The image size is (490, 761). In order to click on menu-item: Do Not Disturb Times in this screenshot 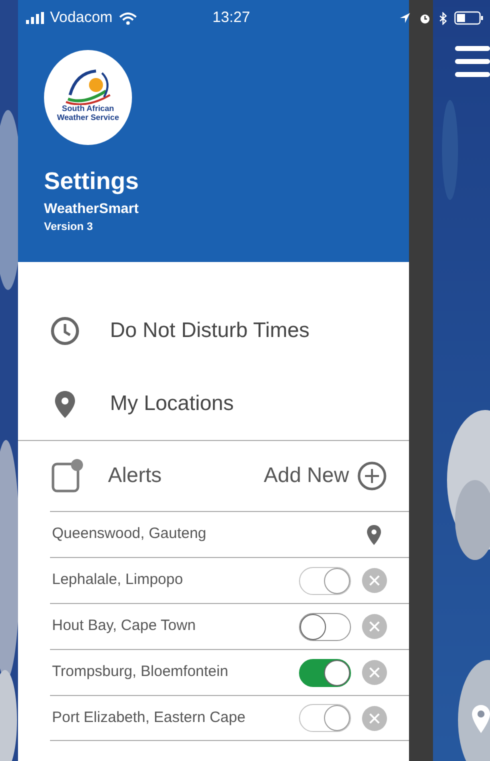, I will do `click(213, 330)`.